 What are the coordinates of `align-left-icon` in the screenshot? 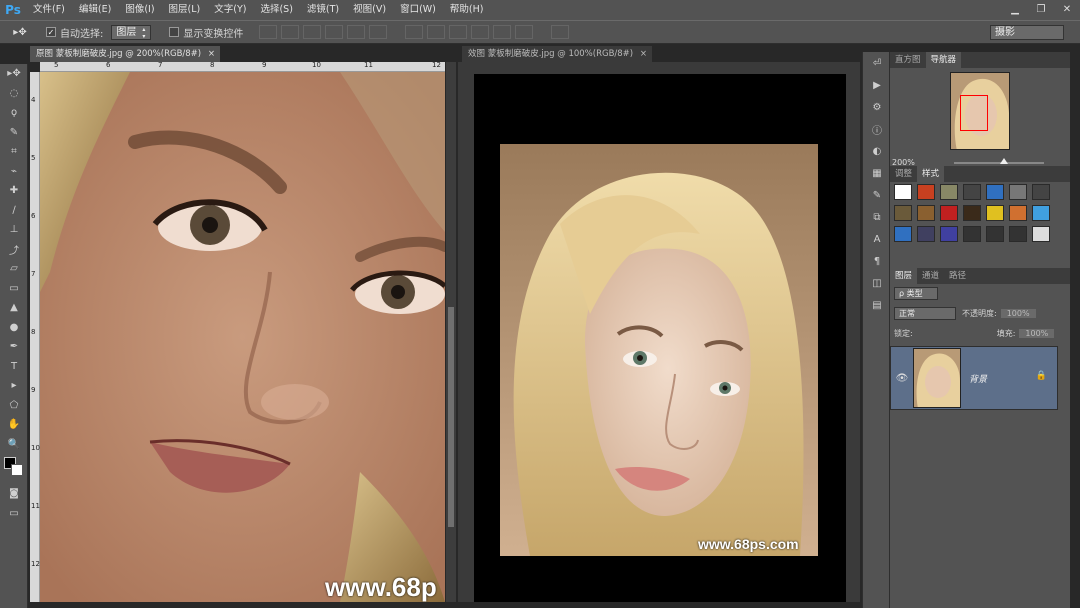 It's located at (334, 32).